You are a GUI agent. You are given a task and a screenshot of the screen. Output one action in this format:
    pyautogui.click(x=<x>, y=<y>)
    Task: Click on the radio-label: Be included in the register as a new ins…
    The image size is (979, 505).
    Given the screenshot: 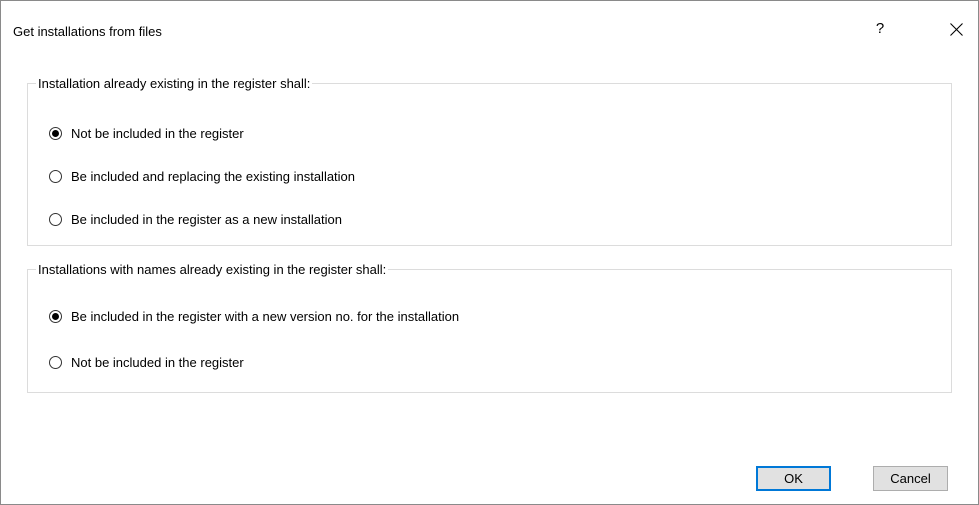 What is the action you would take?
    pyautogui.click(x=206, y=219)
    